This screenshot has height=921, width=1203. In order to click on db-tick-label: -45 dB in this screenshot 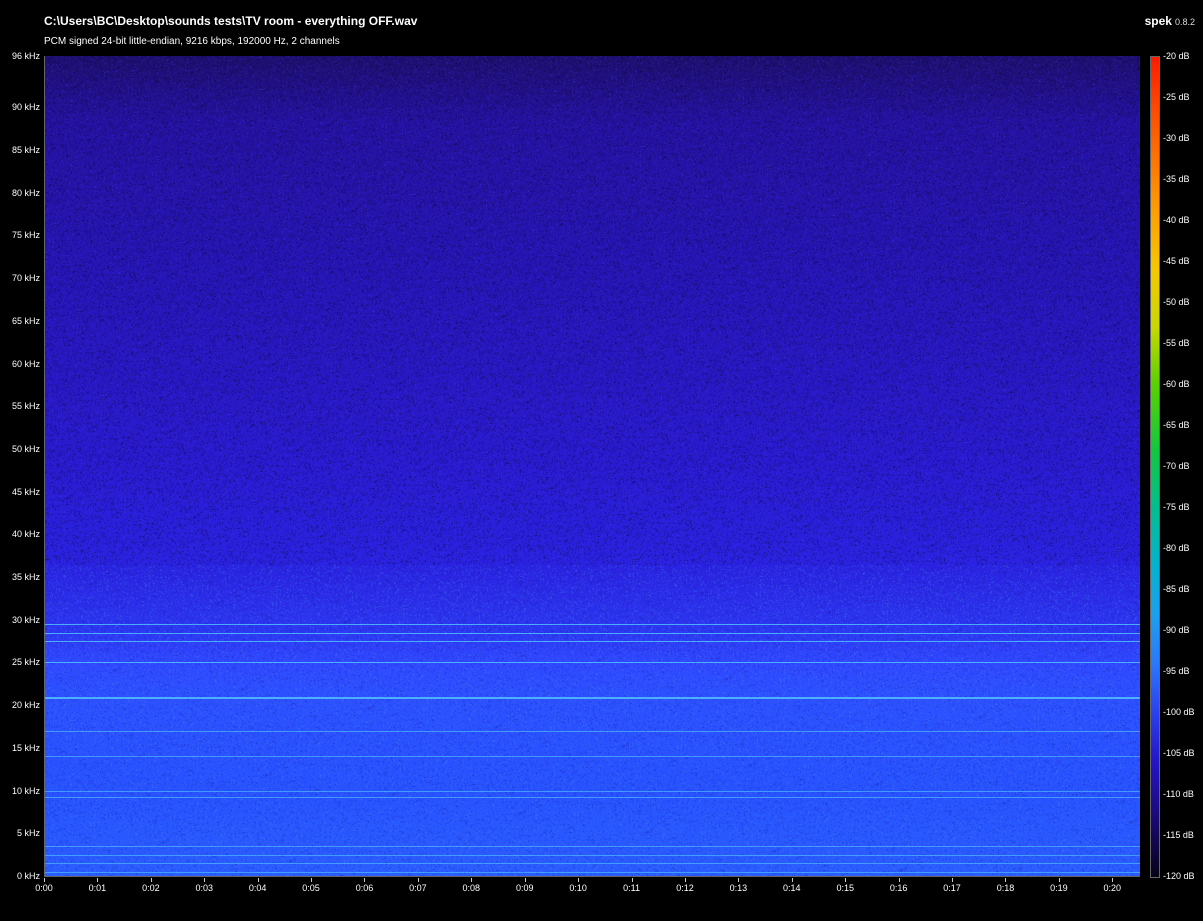, I will do `click(1176, 261)`.